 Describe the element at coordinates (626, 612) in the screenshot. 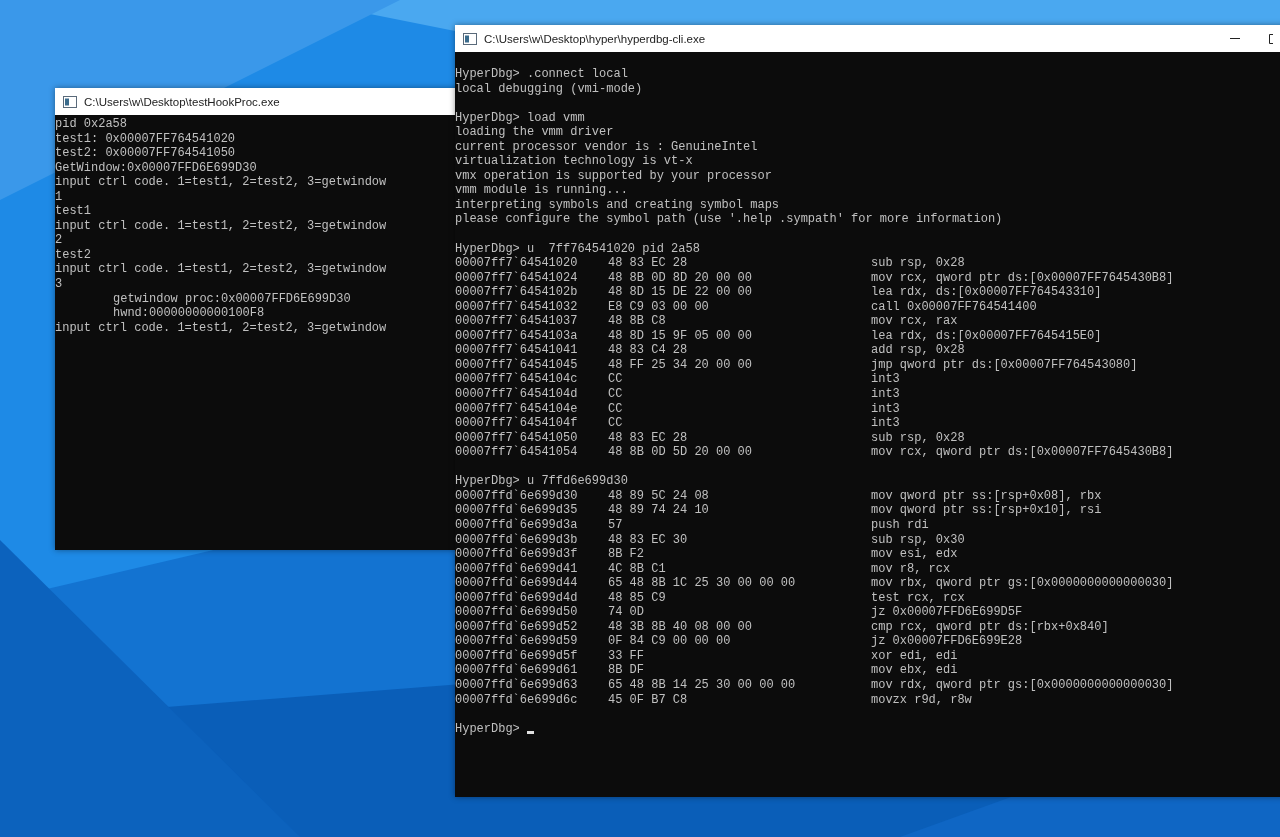

I see `opcode-bytes: 74 0D` at that location.